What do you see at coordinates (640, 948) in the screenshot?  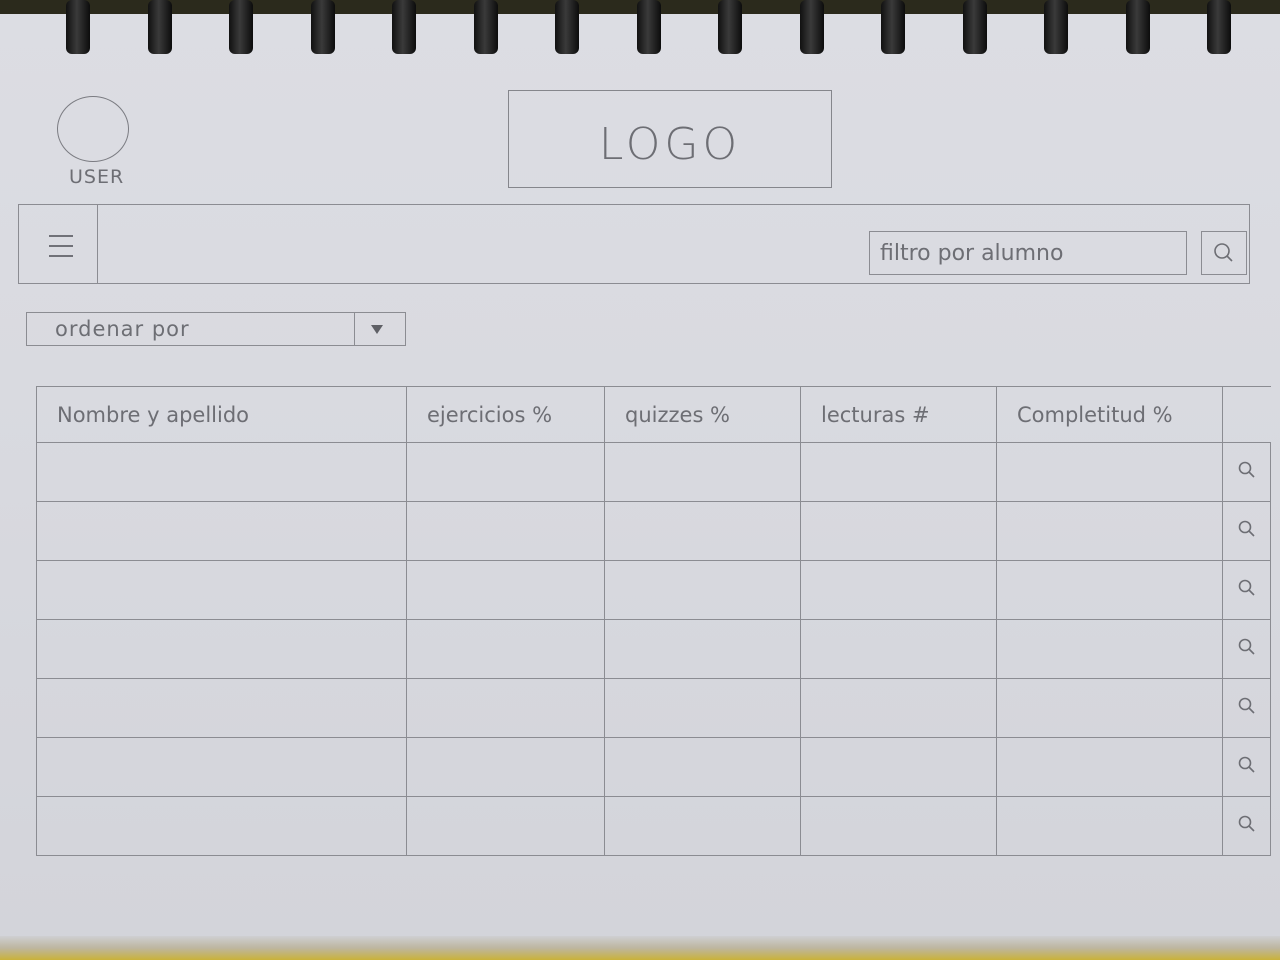 I see `paper-edge` at bounding box center [640, 948].